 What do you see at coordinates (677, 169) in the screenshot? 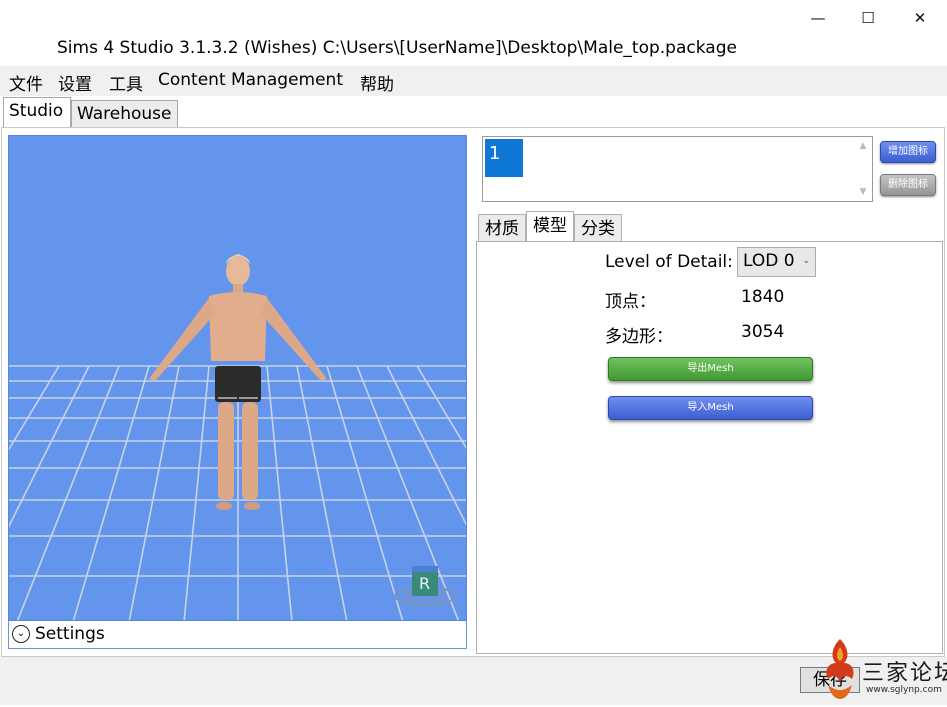
I see `icon-list: 1 ▲ ▼` at bounding box center [677, 169].